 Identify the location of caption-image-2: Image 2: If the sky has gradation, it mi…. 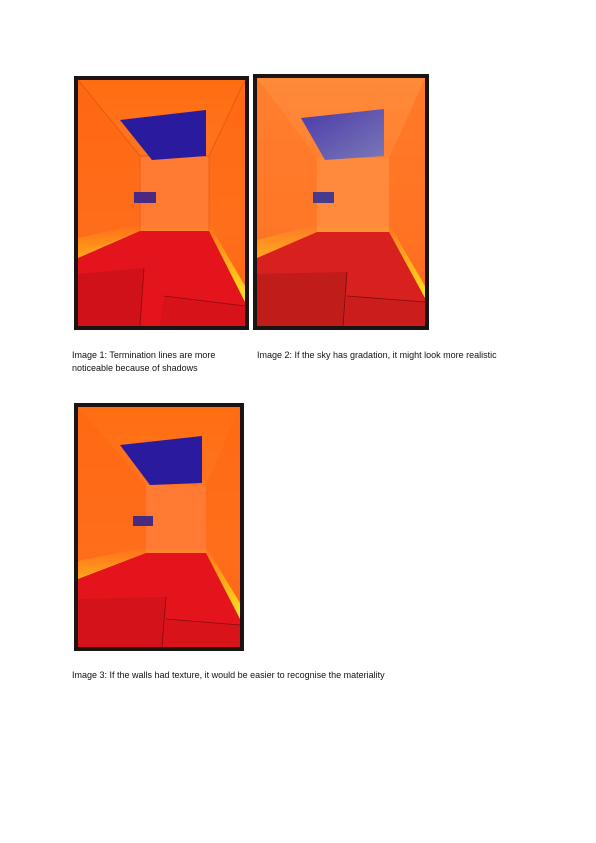
(377, 355).